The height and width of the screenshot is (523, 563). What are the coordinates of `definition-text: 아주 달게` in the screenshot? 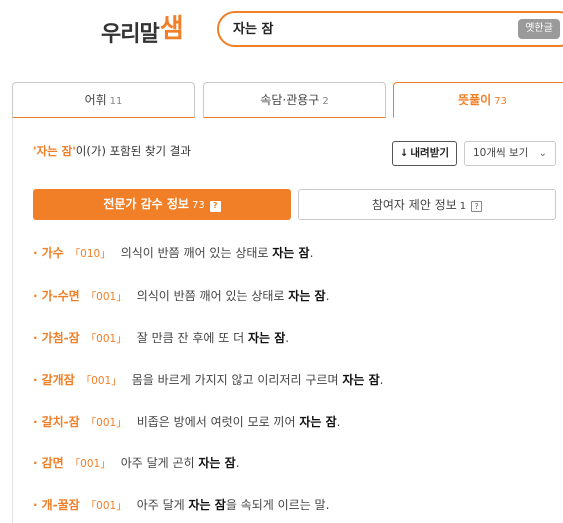 It's located at (162, 505).